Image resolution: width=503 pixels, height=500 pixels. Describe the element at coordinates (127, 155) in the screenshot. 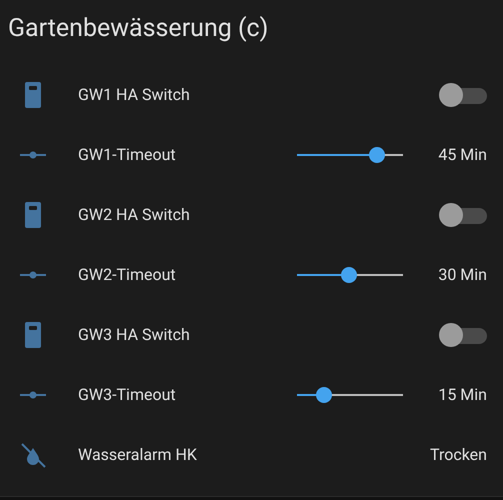

I see `entity-label: GW1-Timeout` at that location.